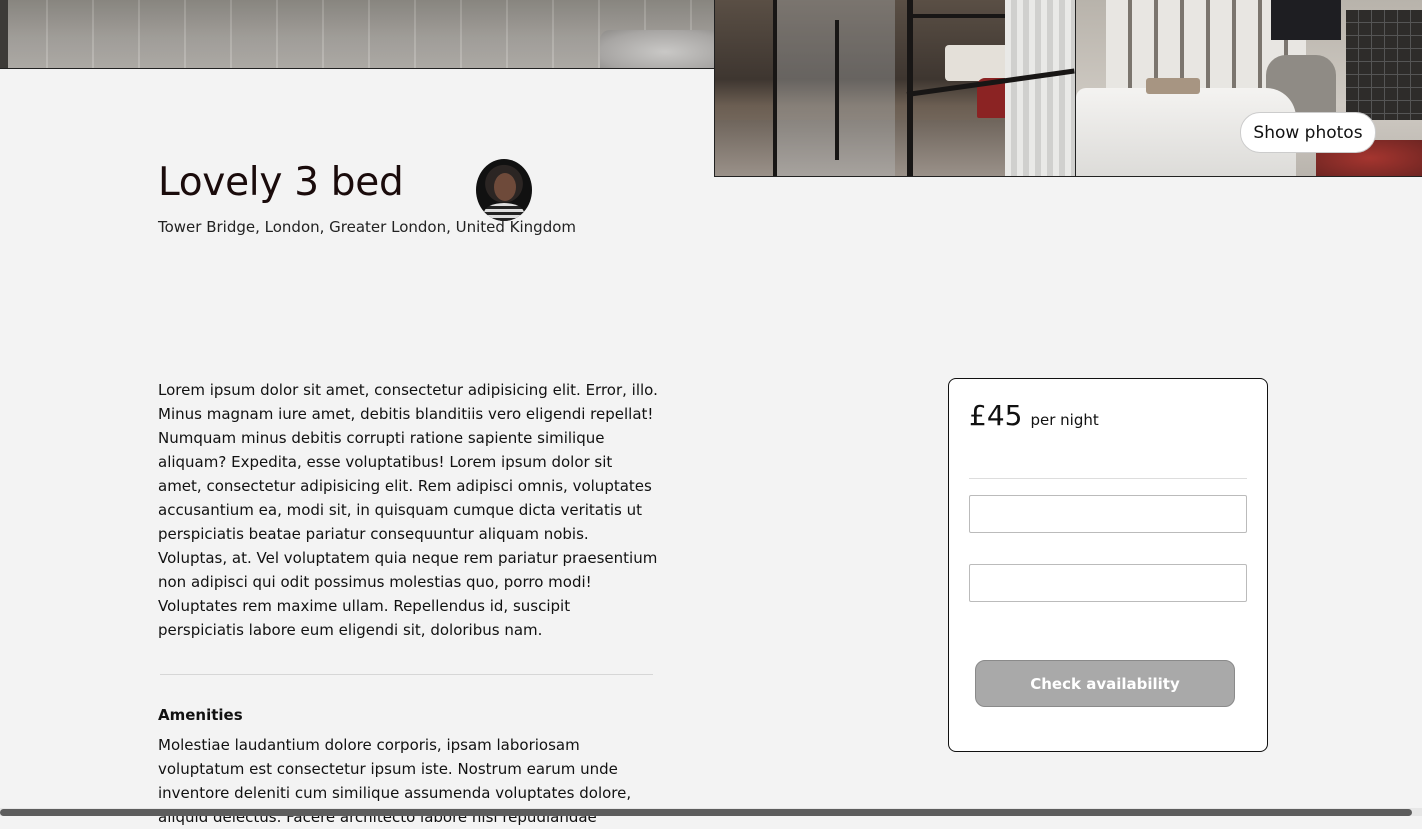 The height and width of the screenshot is (829, 1422). What do you see at coordinates (406, 674) in the screenshot?
I see `section-divider` at bounding box center [406, 674].